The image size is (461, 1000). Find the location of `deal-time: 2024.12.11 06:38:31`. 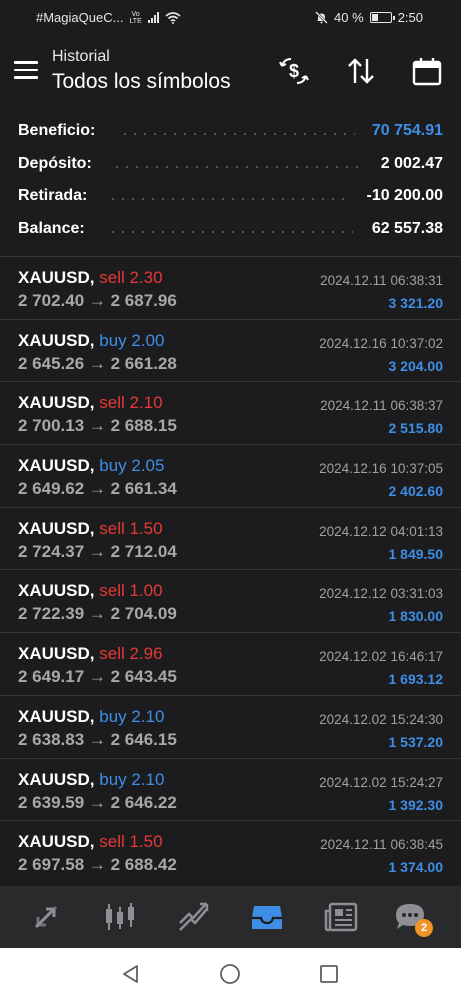

deal-time: 2024.12.11 06:38:31 is located at coordinates (381, 280).